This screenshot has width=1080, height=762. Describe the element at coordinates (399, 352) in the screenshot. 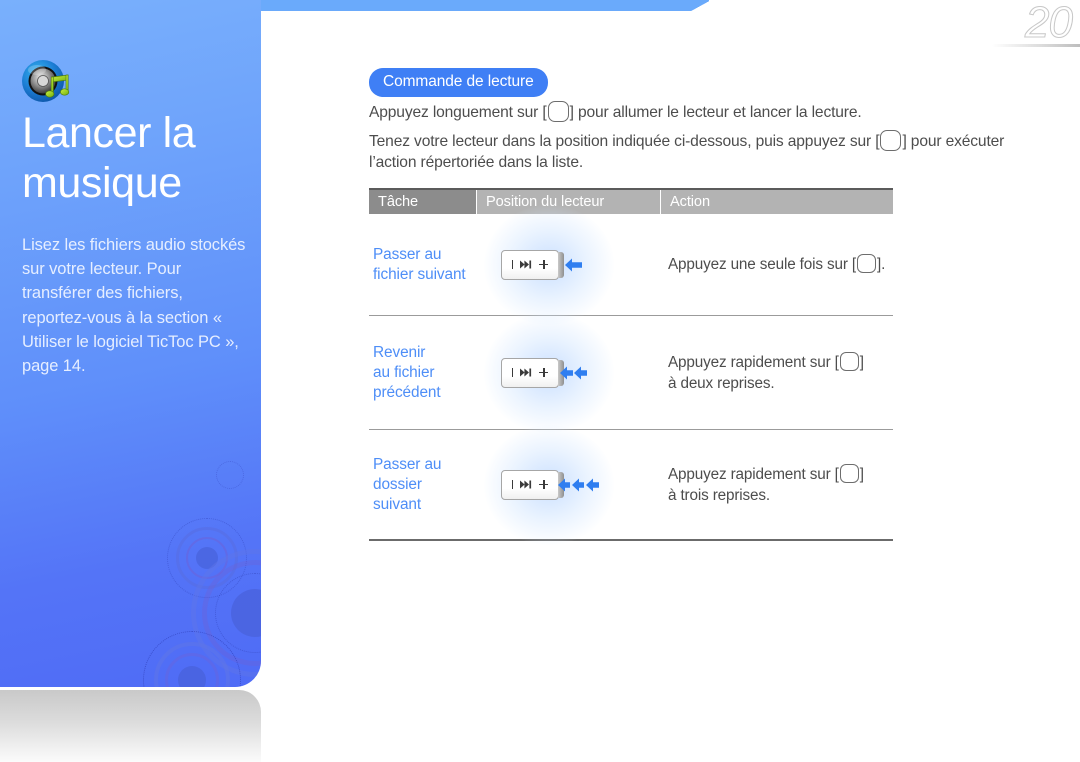

I see `task-line: Revenir` at that location.